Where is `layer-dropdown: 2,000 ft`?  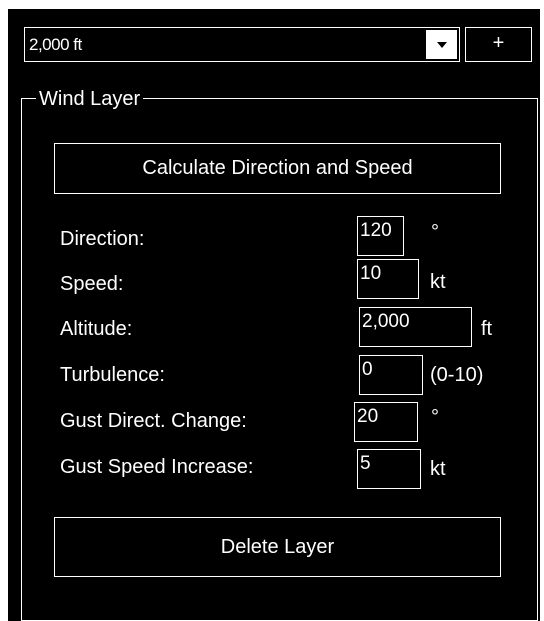 layer-dropdown: 2,000 ft is located at coordinates (242, 44).